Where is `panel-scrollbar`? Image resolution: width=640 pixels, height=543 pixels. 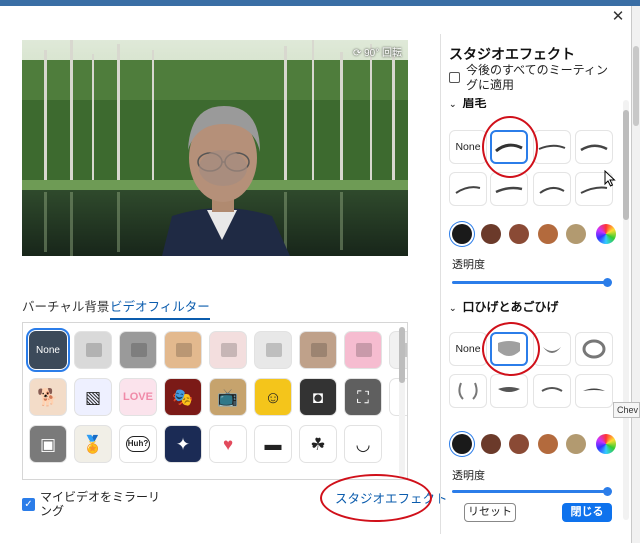
panel-scrollbar is located at coordinates (626, 310).